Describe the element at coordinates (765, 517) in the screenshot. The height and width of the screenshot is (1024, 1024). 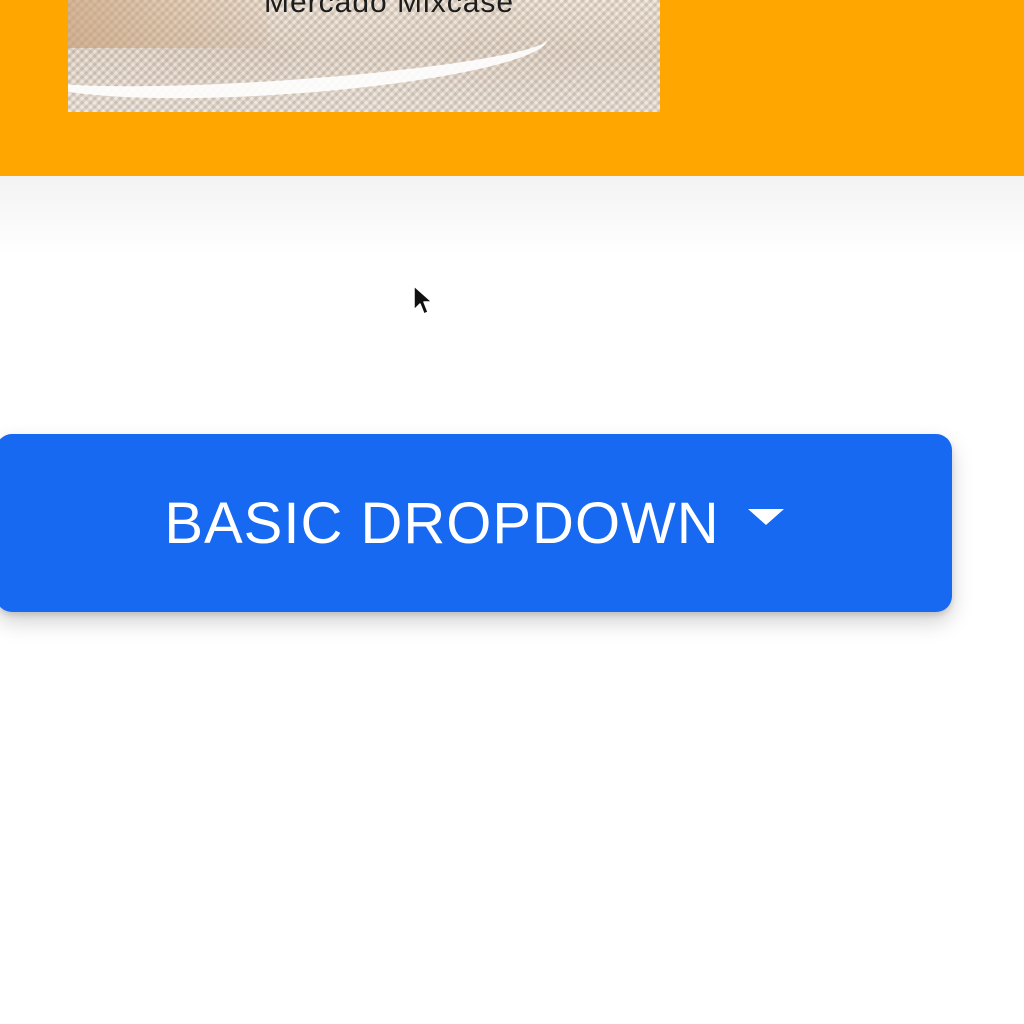
I see `caret-down-icon` at that location.